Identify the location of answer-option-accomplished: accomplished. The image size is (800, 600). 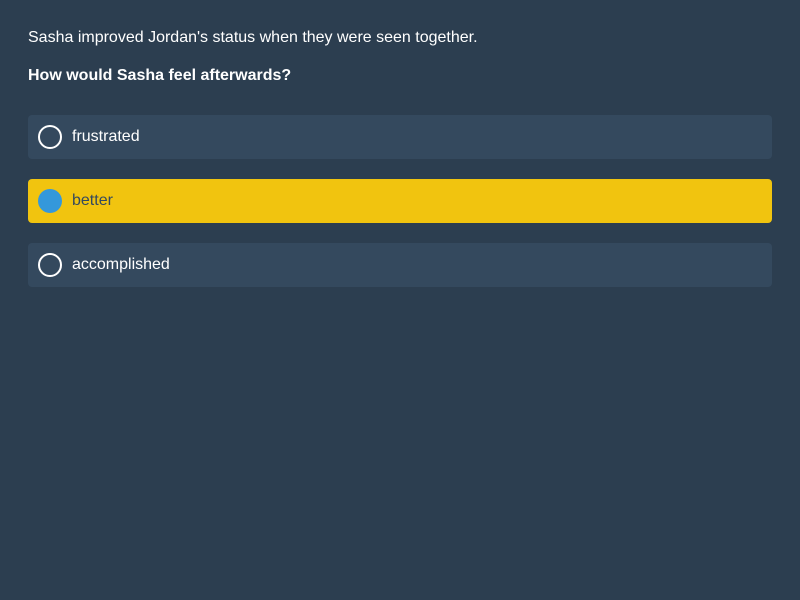
(400, 265).